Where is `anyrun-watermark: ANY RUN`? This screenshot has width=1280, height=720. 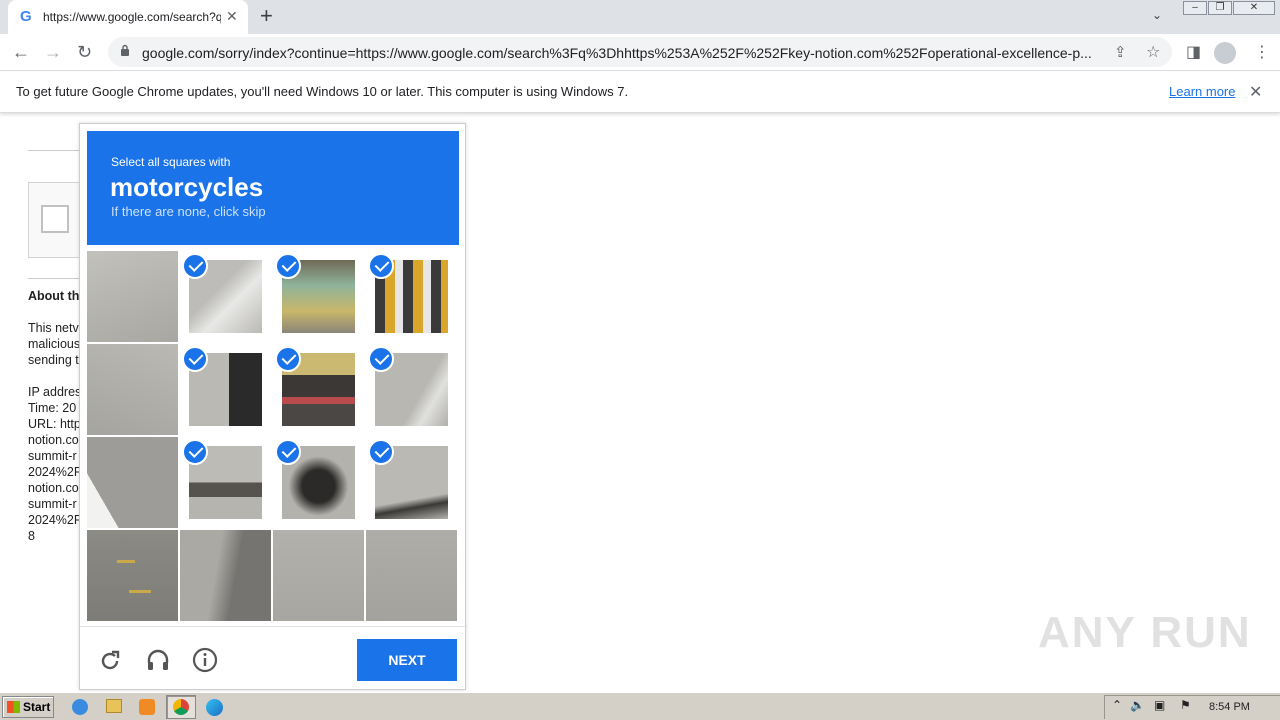 anyrun-watermark: ANY RUN is located at coordinates (1145, 632).